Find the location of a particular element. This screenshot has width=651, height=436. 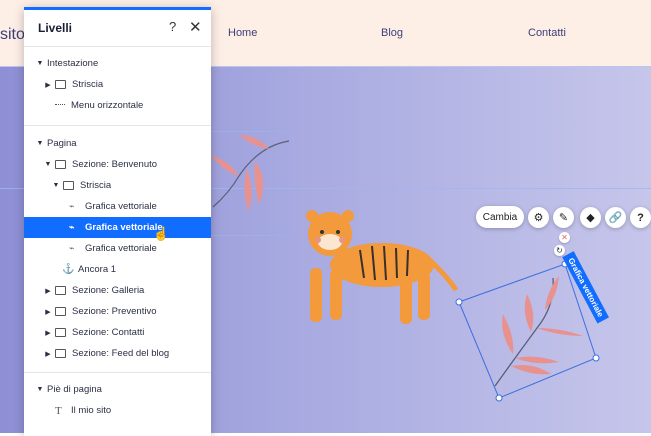

animation-button: ◆ is located at coordinates (590, 217).